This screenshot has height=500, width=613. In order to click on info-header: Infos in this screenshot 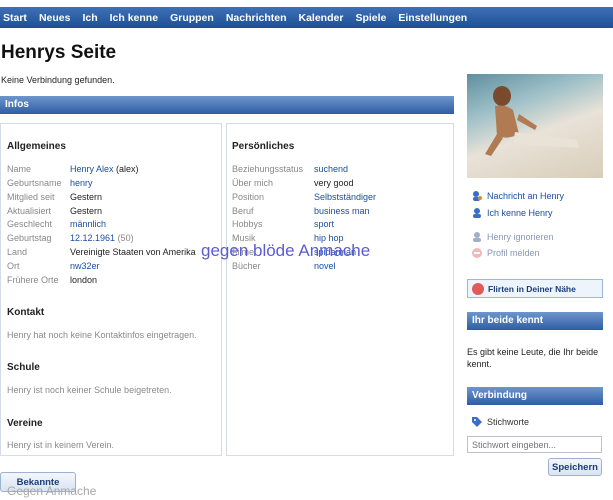, I will do `click(227, 105)`.